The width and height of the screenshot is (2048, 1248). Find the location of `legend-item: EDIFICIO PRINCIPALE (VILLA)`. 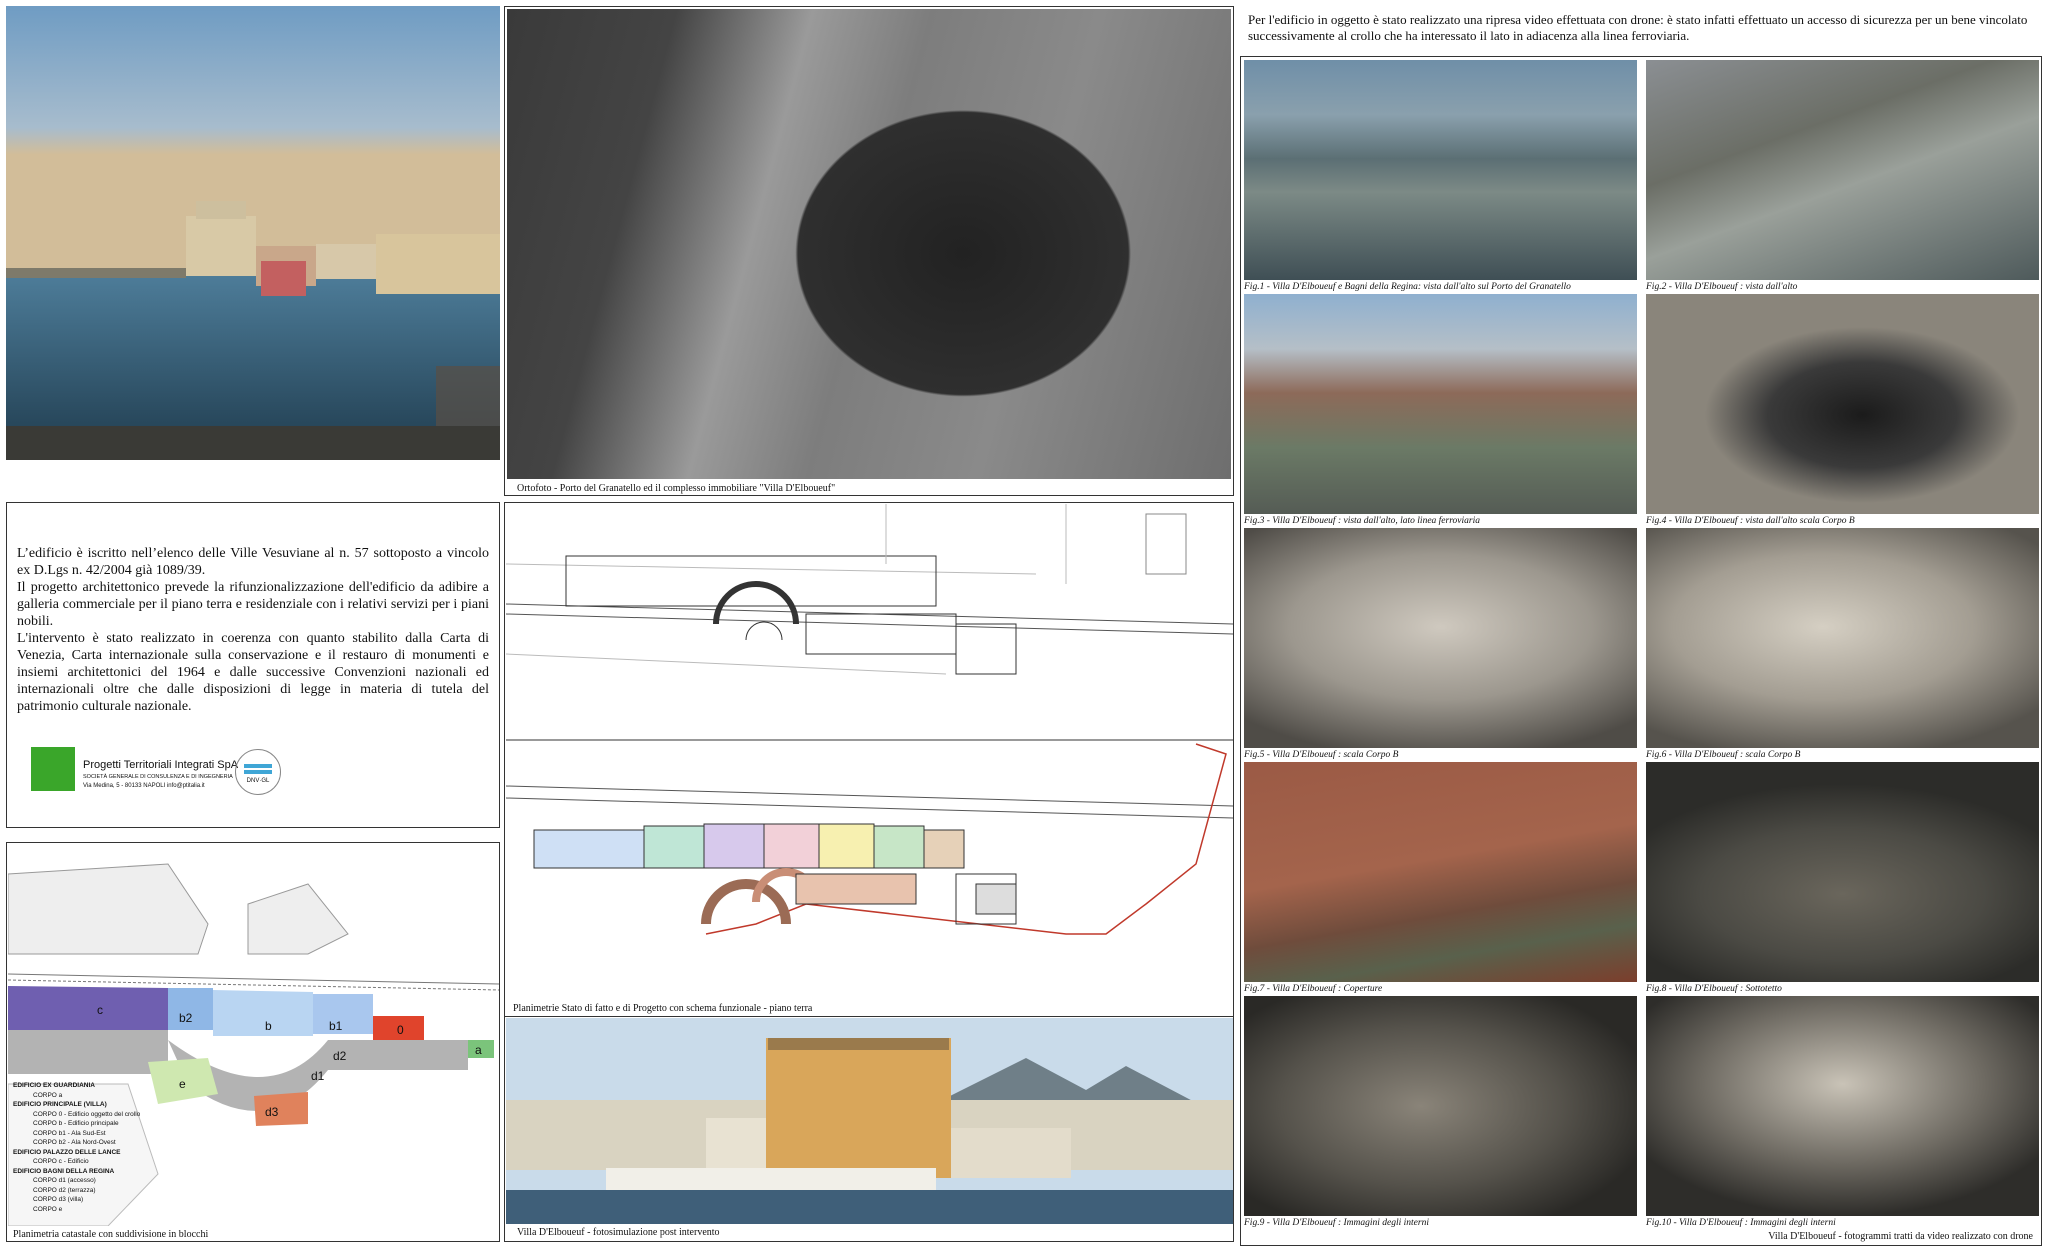

legend-item: EDIFICIO PRINCIPALE (VILLA) is located at coordinates (60, 1104).